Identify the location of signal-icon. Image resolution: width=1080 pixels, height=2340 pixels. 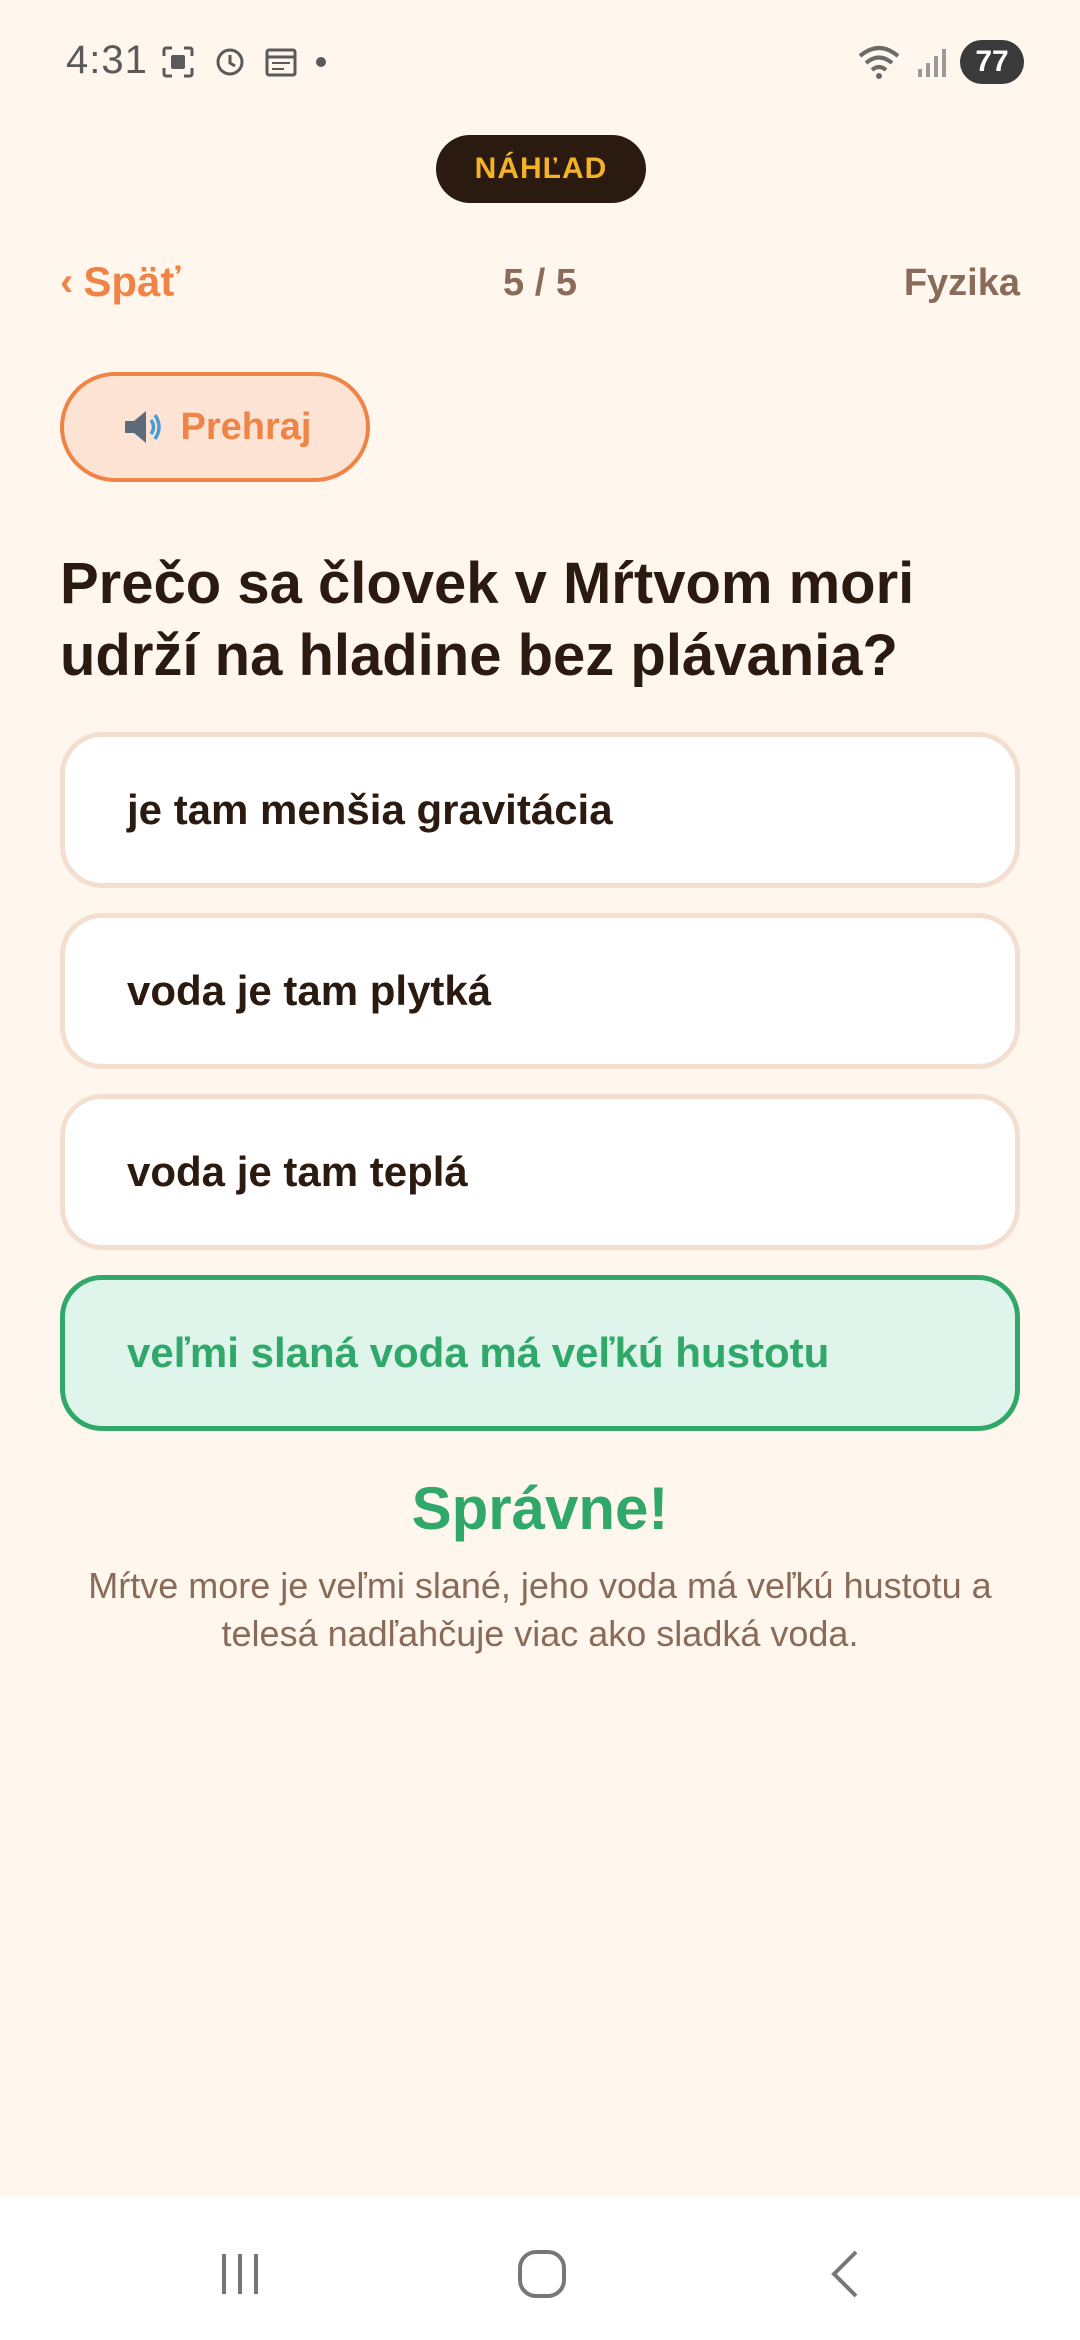
(932, 63).